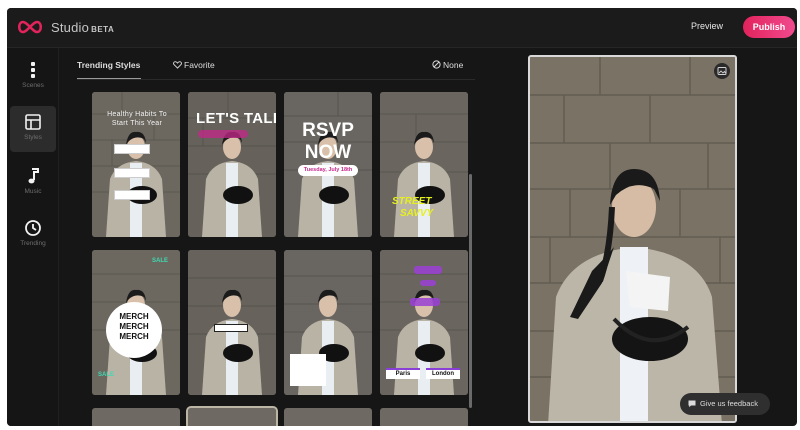  Describe the element at coordinates (707, 26) in the screenshot. I see `preview-button: Preview` at that location.